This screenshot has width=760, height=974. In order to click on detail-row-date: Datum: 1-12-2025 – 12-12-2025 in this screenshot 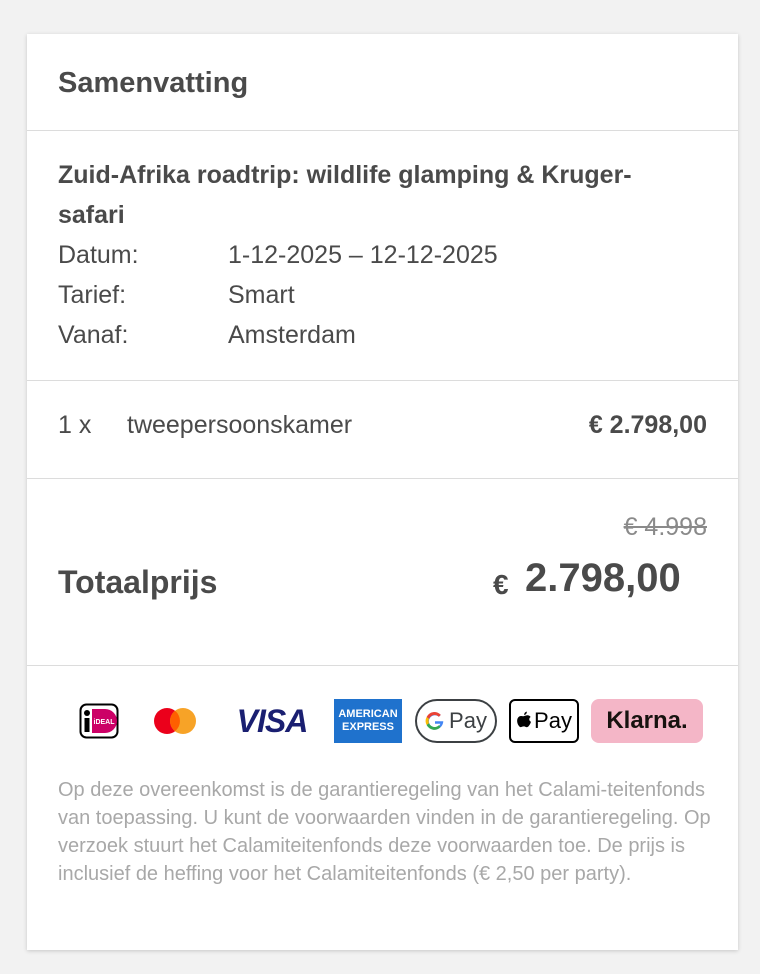, I will do `click(382, 255)`.